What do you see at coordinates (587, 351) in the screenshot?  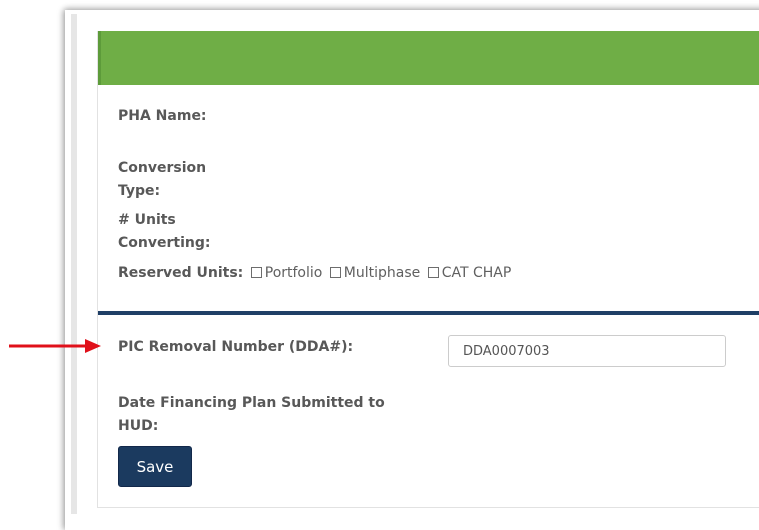 I see `pic-removal-number-input` at bounding box center [587, 351].